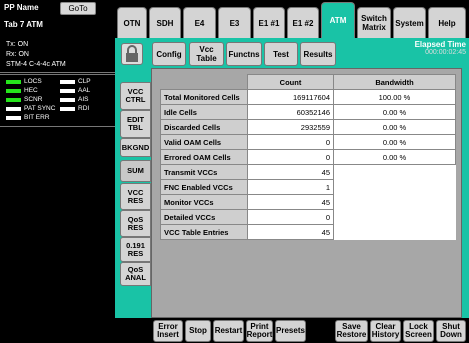  What do you see at coordinates (234, 22) in the screenshot?
I see `tab-e3: E3` at bounding box center [234, 22].